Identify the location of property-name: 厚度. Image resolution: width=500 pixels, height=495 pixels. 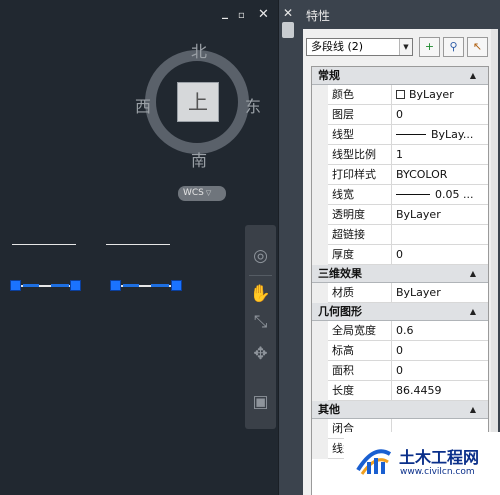
(360, 255).